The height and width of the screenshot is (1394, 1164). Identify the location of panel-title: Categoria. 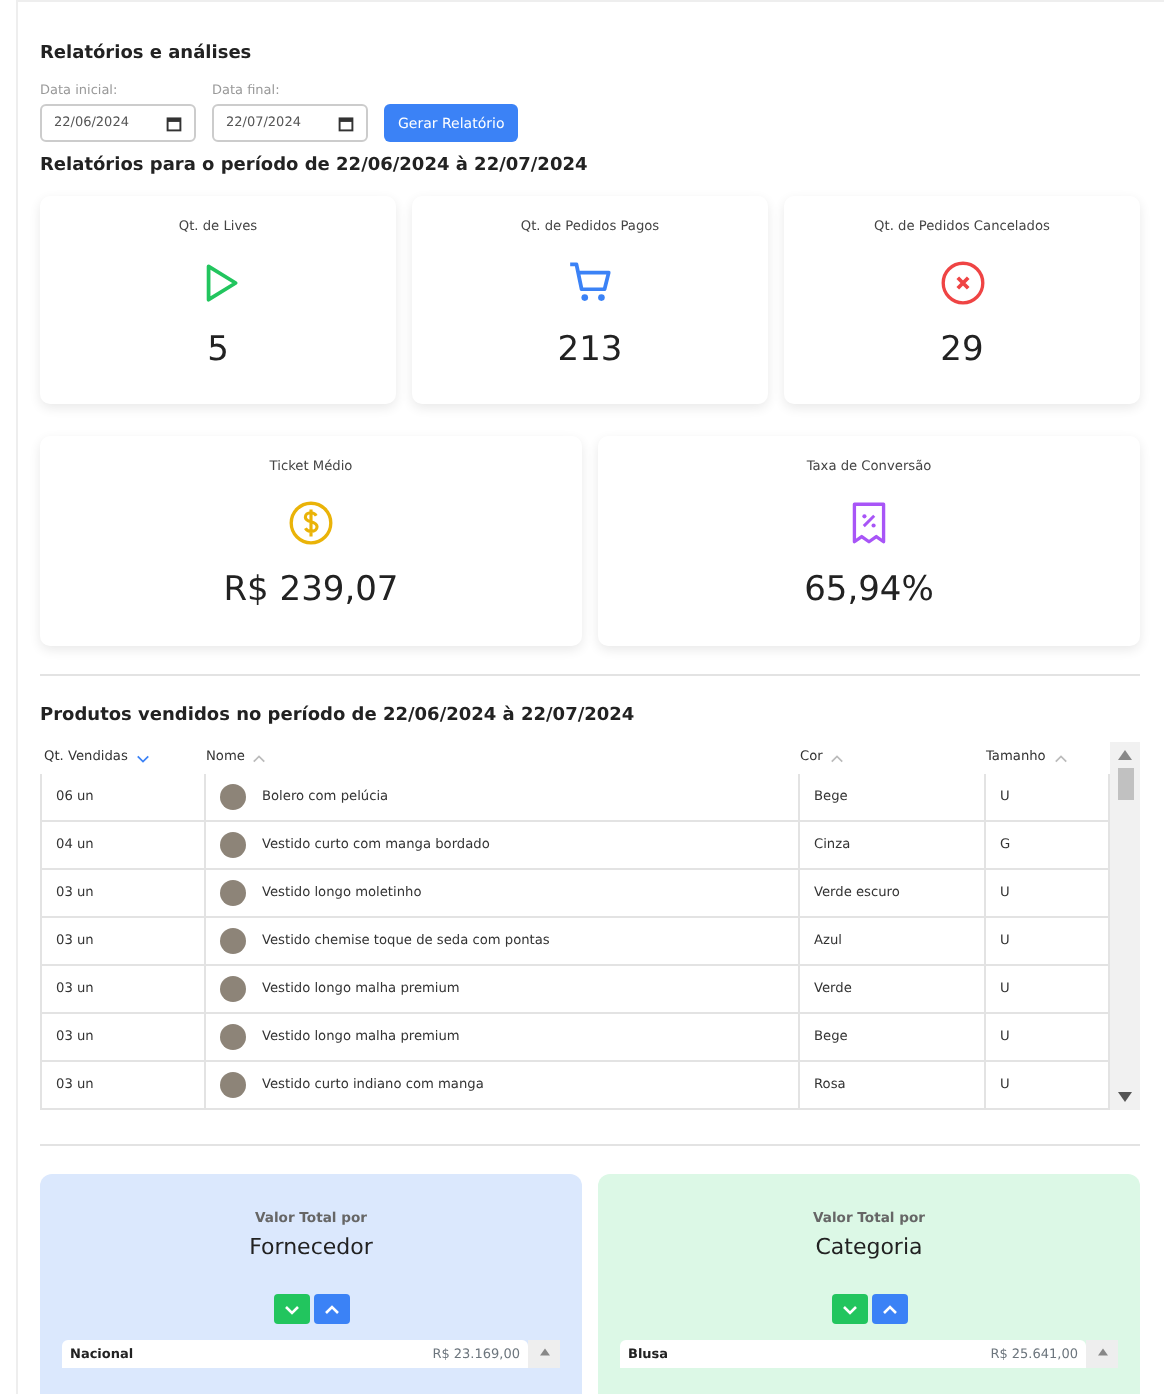
(869, 1248).